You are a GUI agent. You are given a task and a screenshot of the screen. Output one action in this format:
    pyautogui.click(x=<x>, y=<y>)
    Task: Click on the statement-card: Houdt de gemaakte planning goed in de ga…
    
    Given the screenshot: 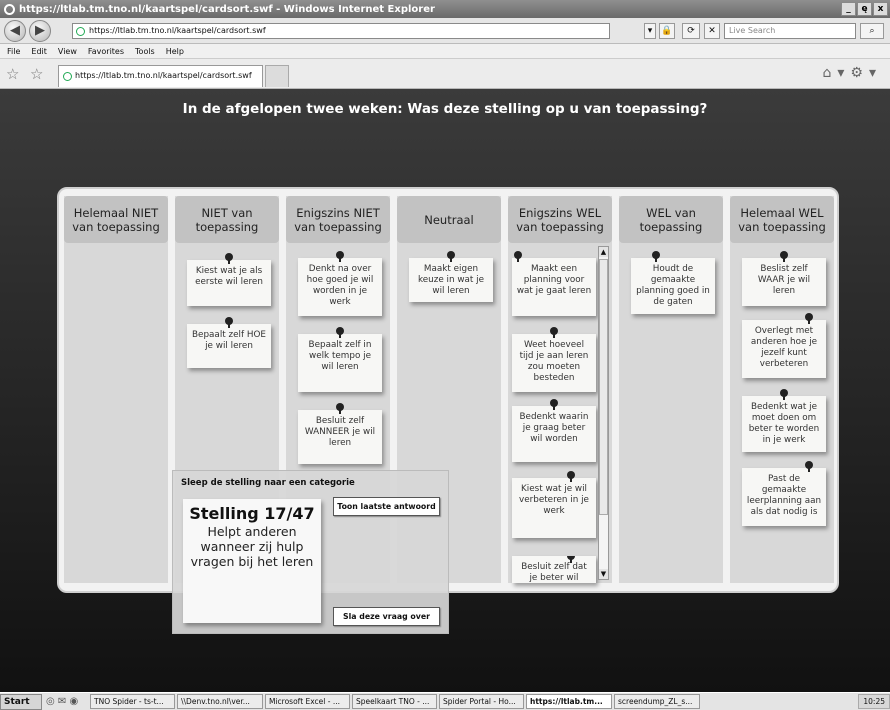 What is the action you would take?
    pyautogui.click(x=673, y=282)
    